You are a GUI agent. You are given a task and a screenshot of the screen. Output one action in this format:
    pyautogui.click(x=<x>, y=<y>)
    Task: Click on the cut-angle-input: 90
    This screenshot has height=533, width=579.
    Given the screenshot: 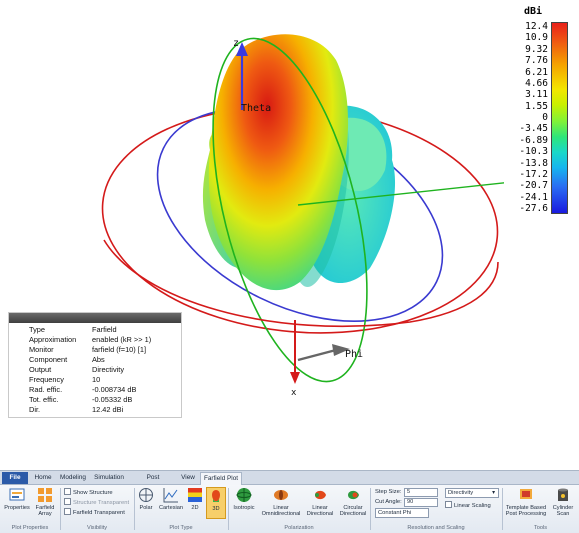 What is the action you would take?
    pyautogui.click(x=421, y=502)
    